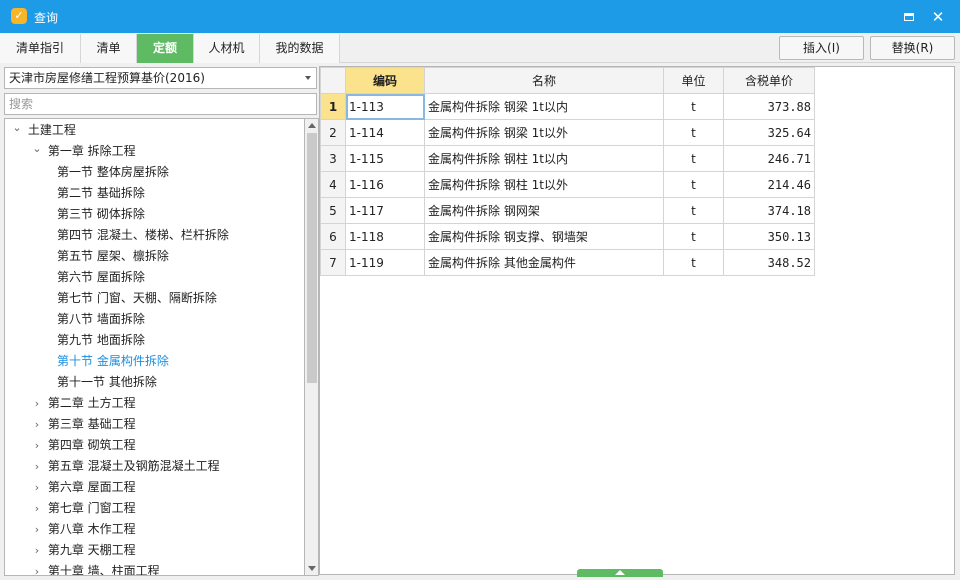 The height and width of the screenshot is (580, 960). What do you see at coordinates (544, 106) in the screenshot?
I see `name-cell: 金属构件拆除 钢梁 1t以内` at bounding box center [544, 106].